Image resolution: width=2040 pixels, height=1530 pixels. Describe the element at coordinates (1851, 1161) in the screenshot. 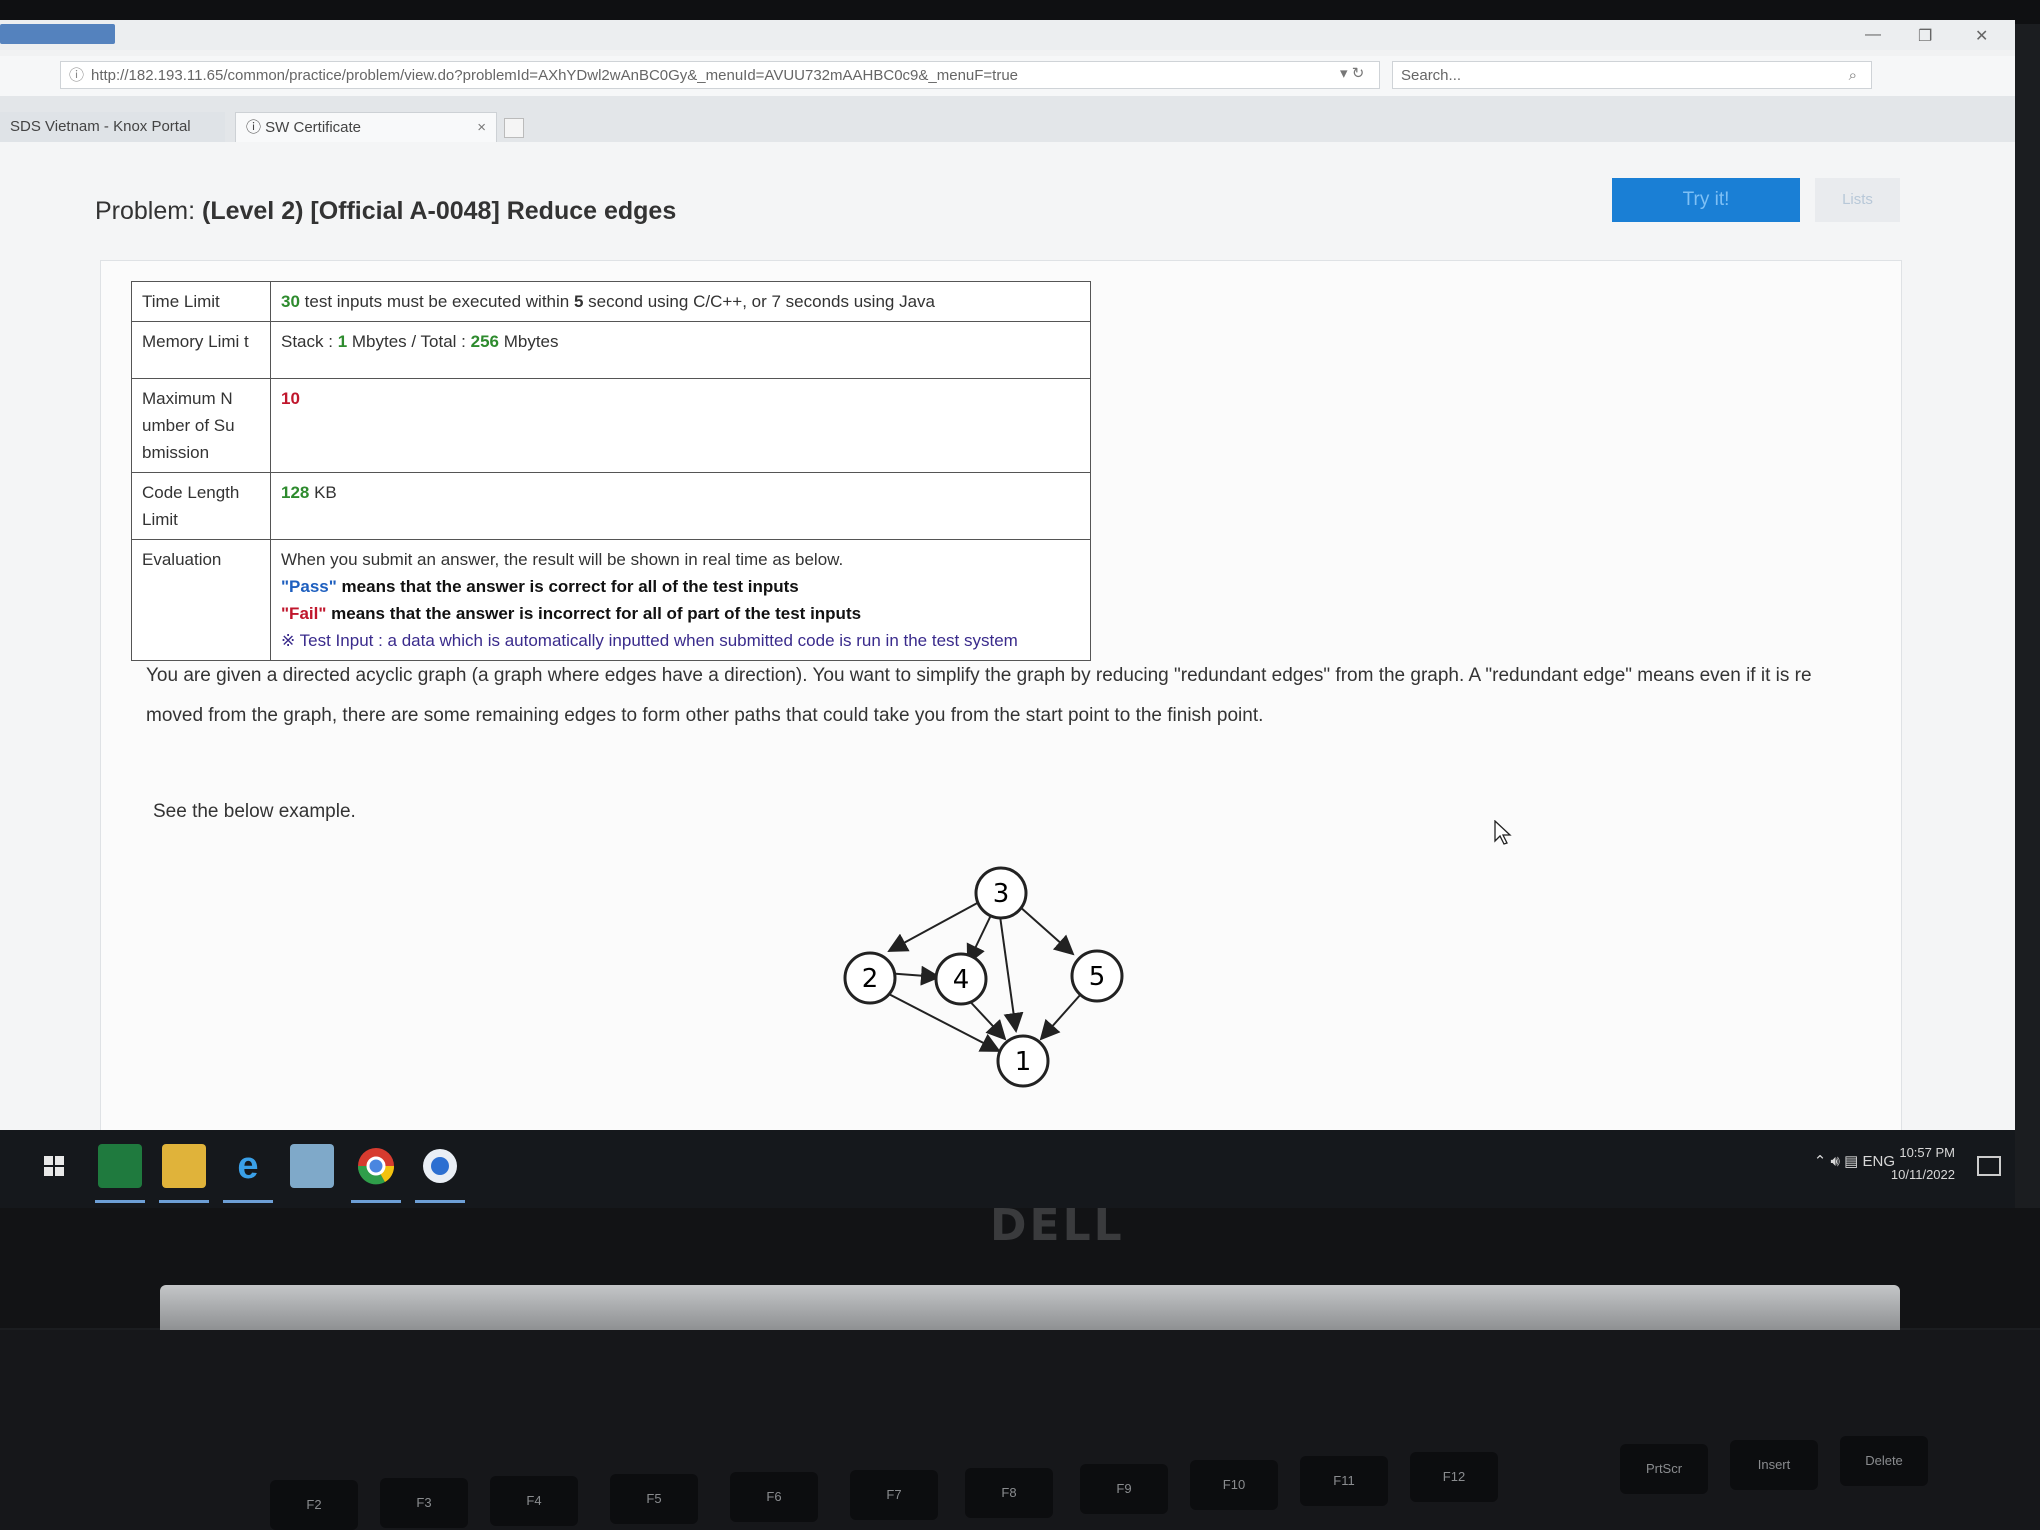

I see `keyboard-icon: ▤` at that location.